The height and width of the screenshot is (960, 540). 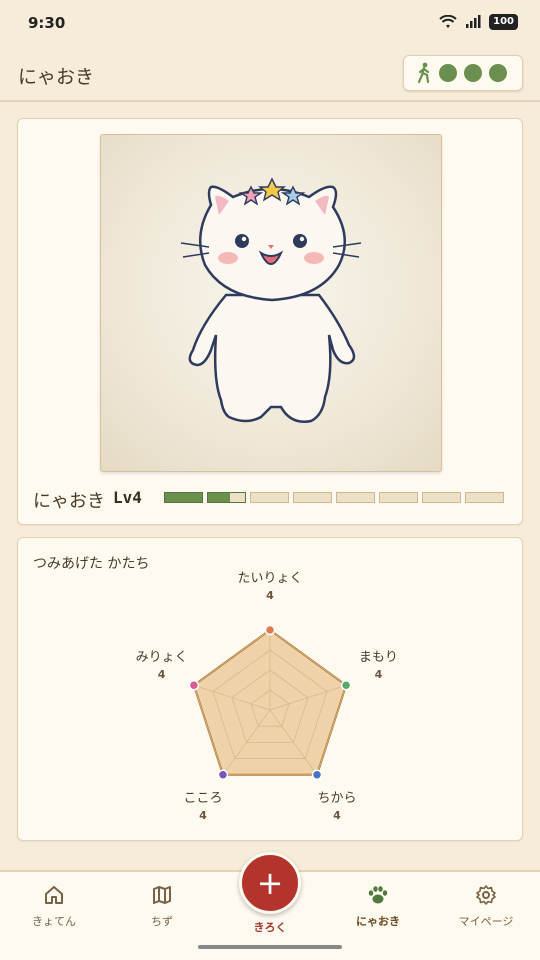 What do you see at coordinates (54, 921) in the screenshot?
I see `nav-label: きょてん` at bounding box center [54, 921].